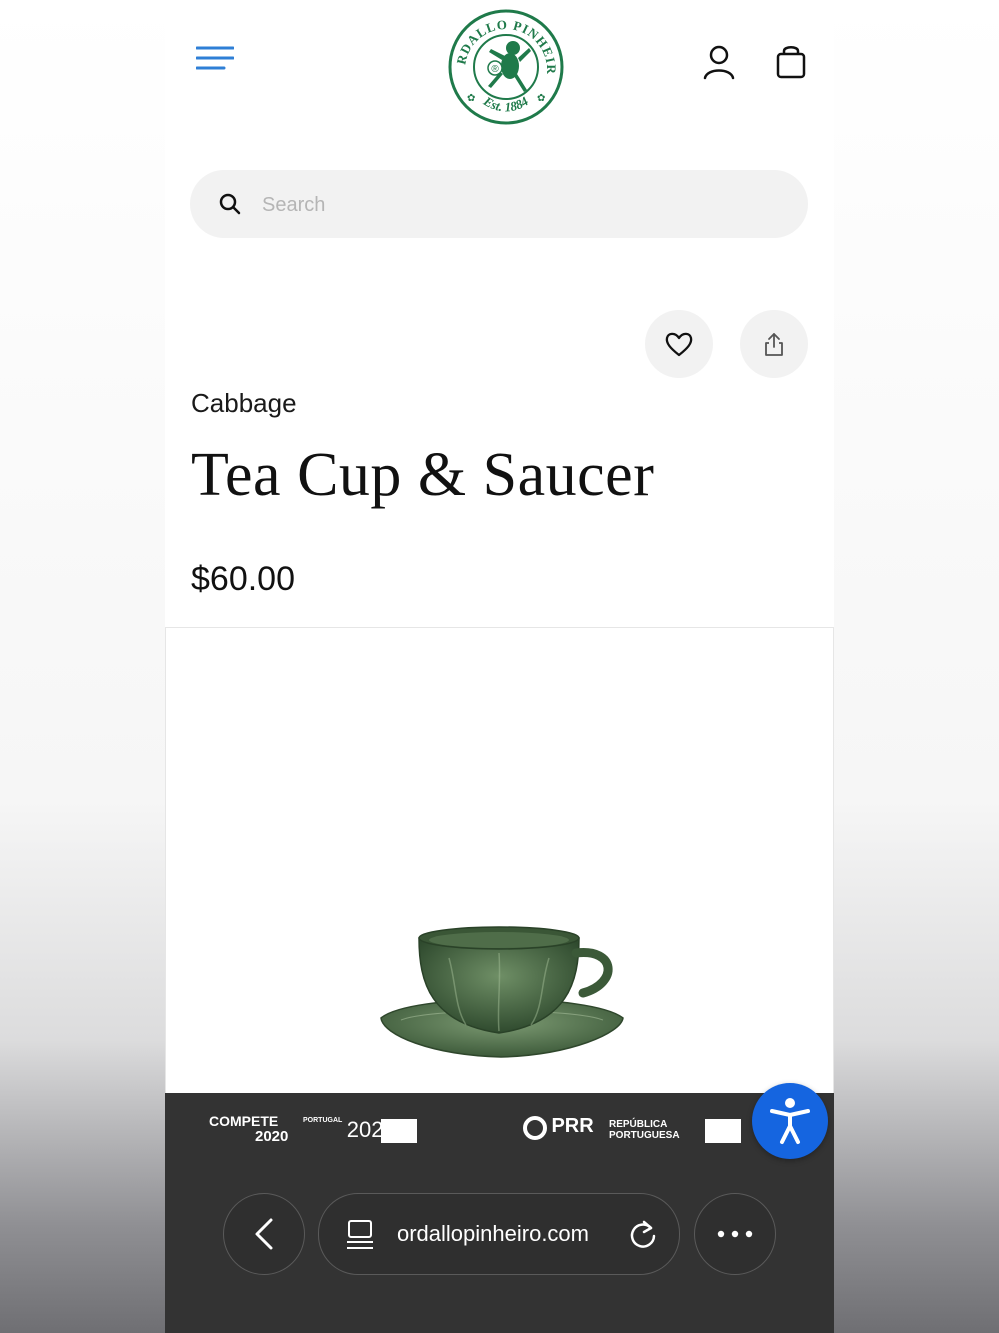  Describe the element at coordinates (643, 1234) in the screenshot. I see `reload-icon` at that location.